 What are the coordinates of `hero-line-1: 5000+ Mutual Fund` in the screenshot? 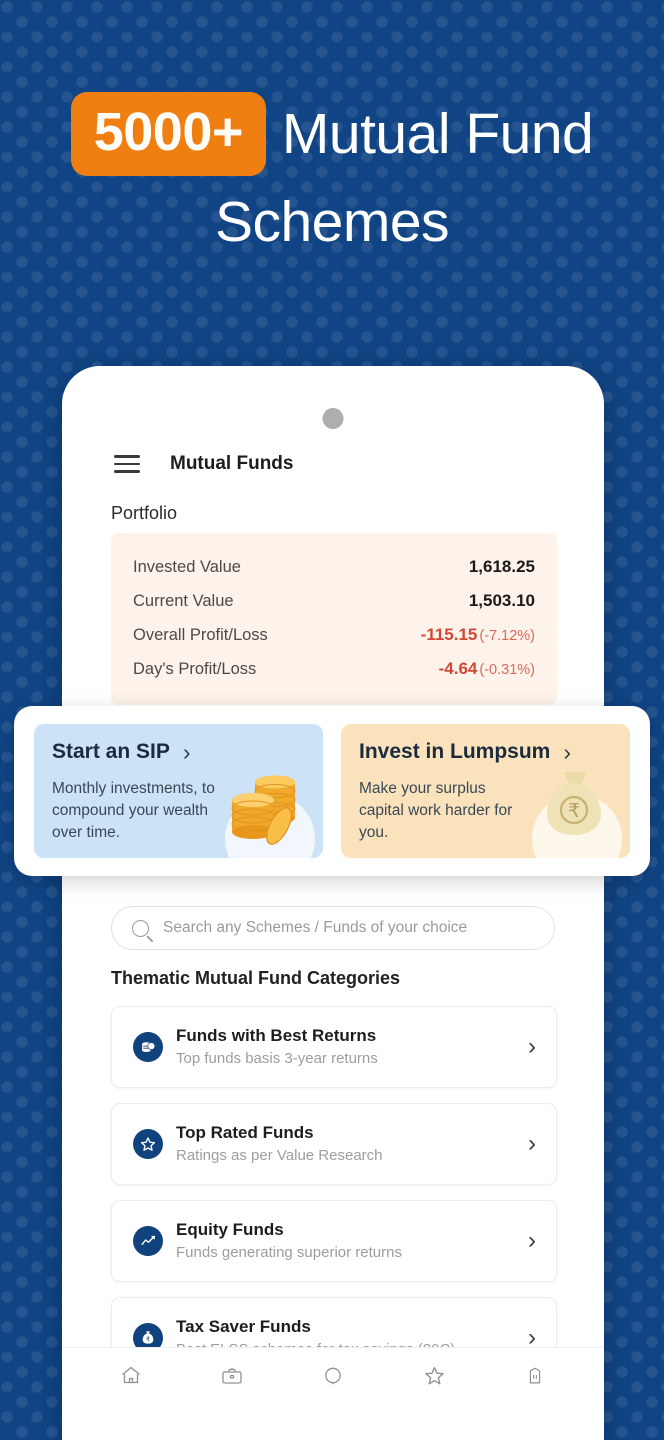 It's located at (332, 134).